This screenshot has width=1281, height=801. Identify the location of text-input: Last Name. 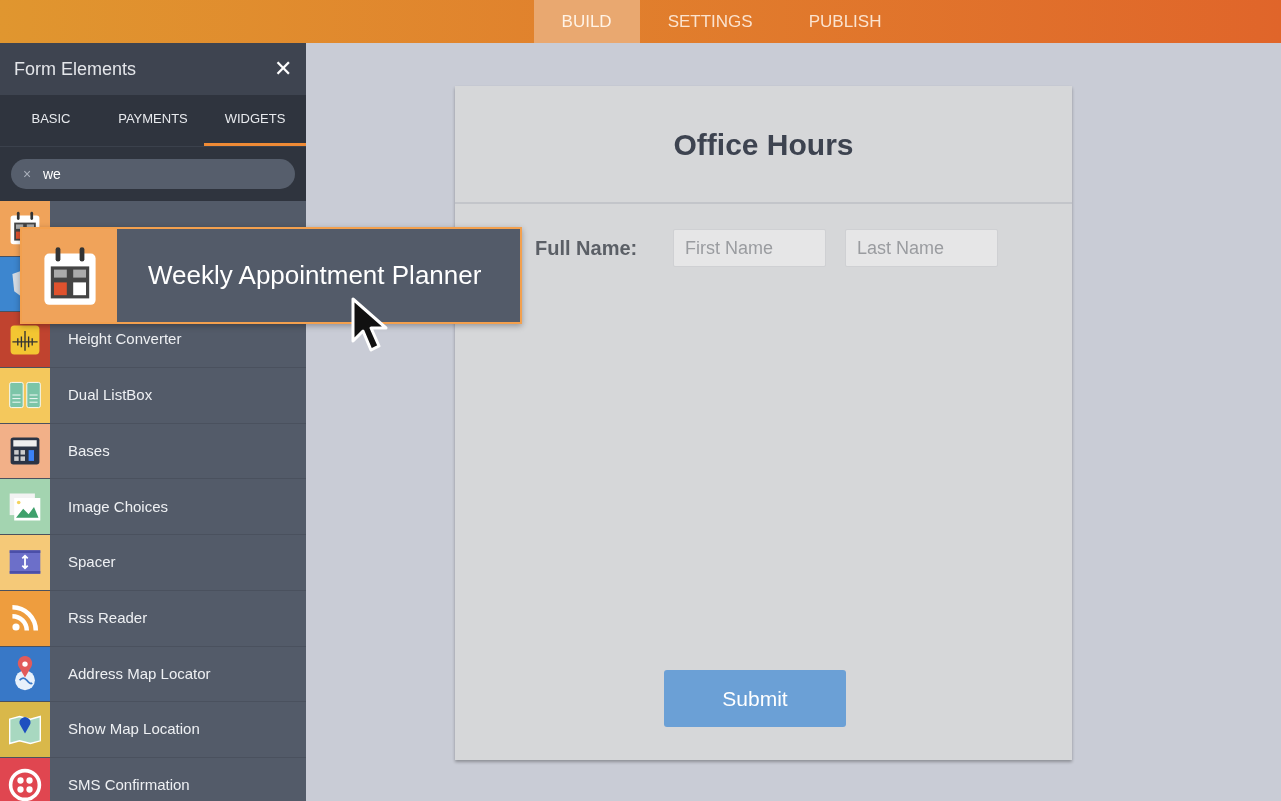
(921, 248).